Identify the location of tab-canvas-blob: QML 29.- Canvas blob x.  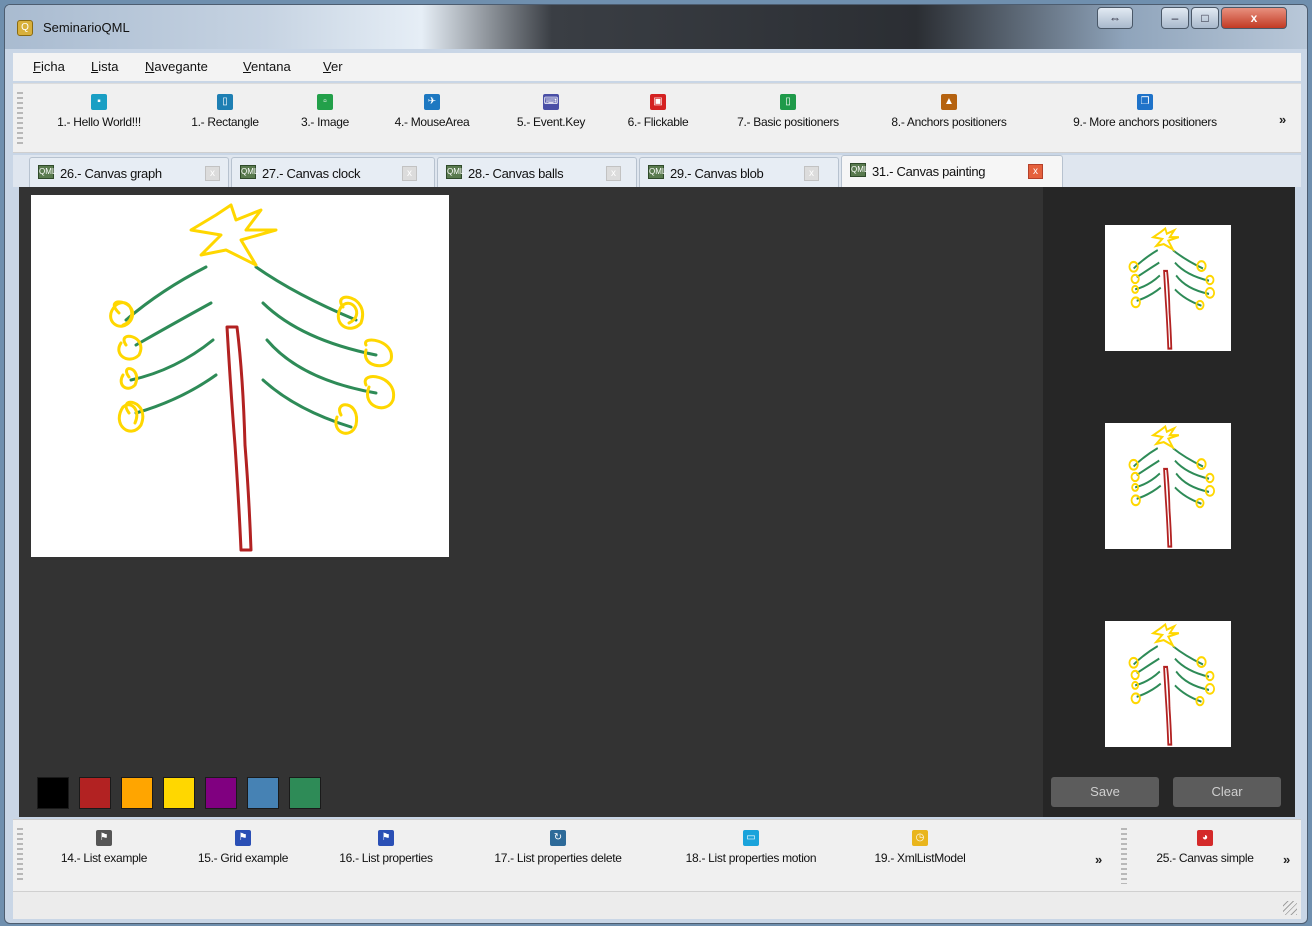
(739, 172).